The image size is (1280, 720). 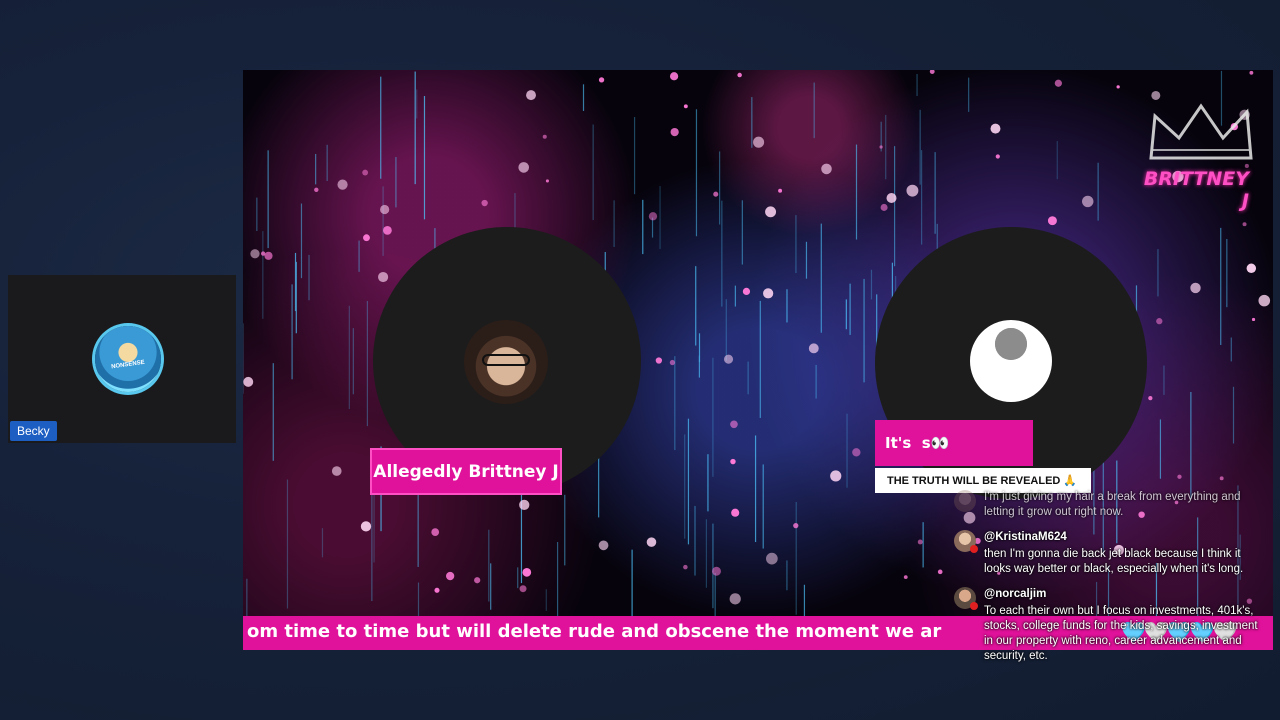 I want to click on chat-handle: @KristinaM624, so click(x=1025, y=537).